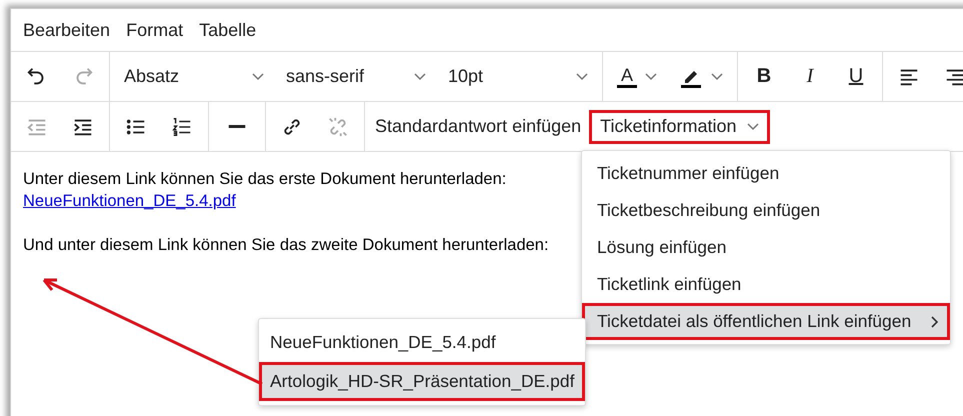 This screenshot has height=416, width=963. Describe the element at coordinates (679, 127) in the screenshot. I see `ticket-info-dropdown: Ticketinformation` at that location.